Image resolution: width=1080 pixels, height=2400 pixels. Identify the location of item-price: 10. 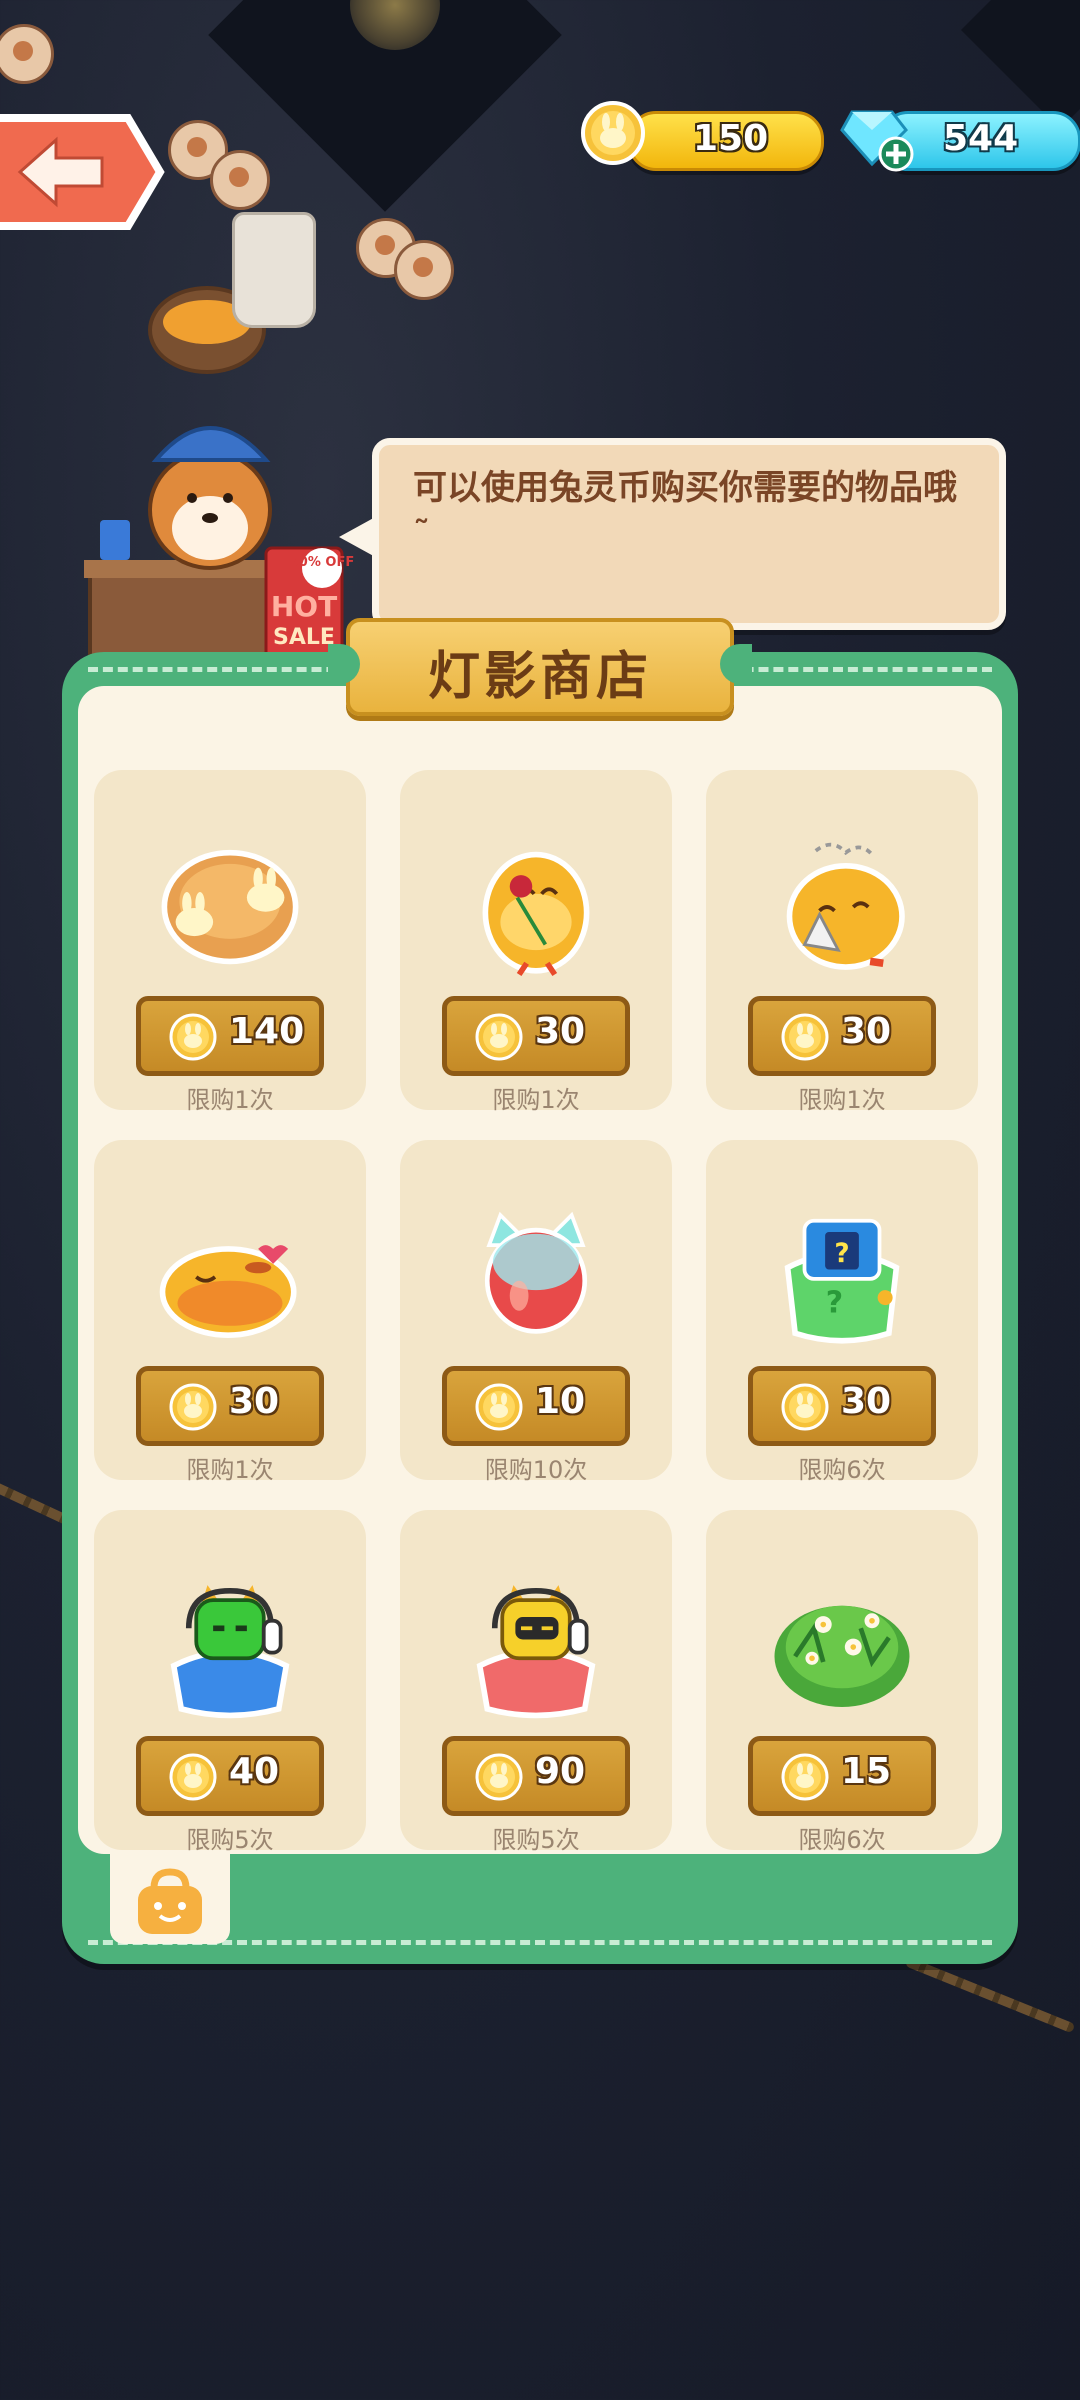
(560, 1401).